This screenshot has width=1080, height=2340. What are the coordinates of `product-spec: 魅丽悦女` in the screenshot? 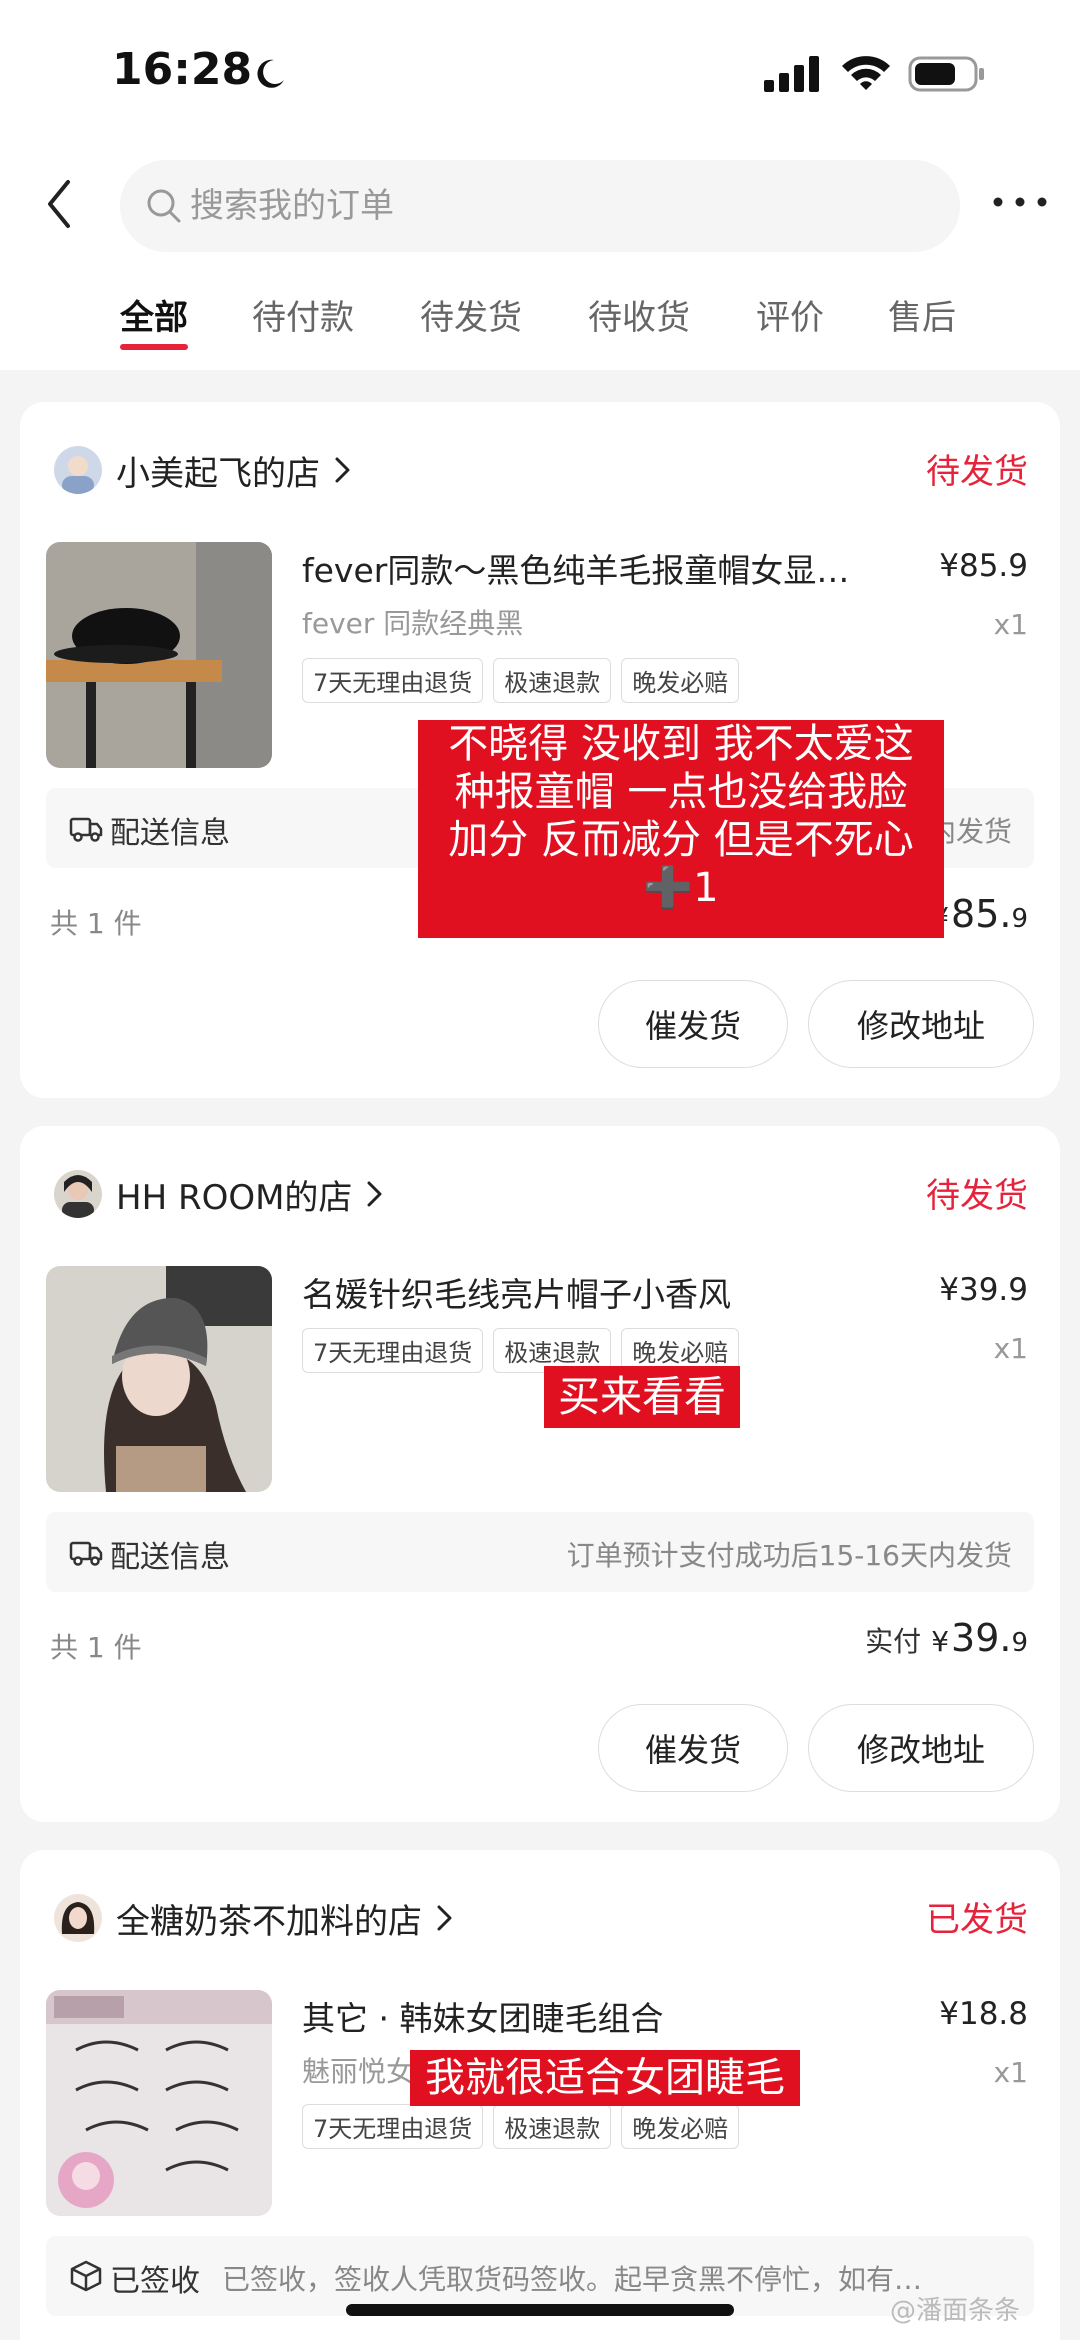 It's located at (358, 2071).